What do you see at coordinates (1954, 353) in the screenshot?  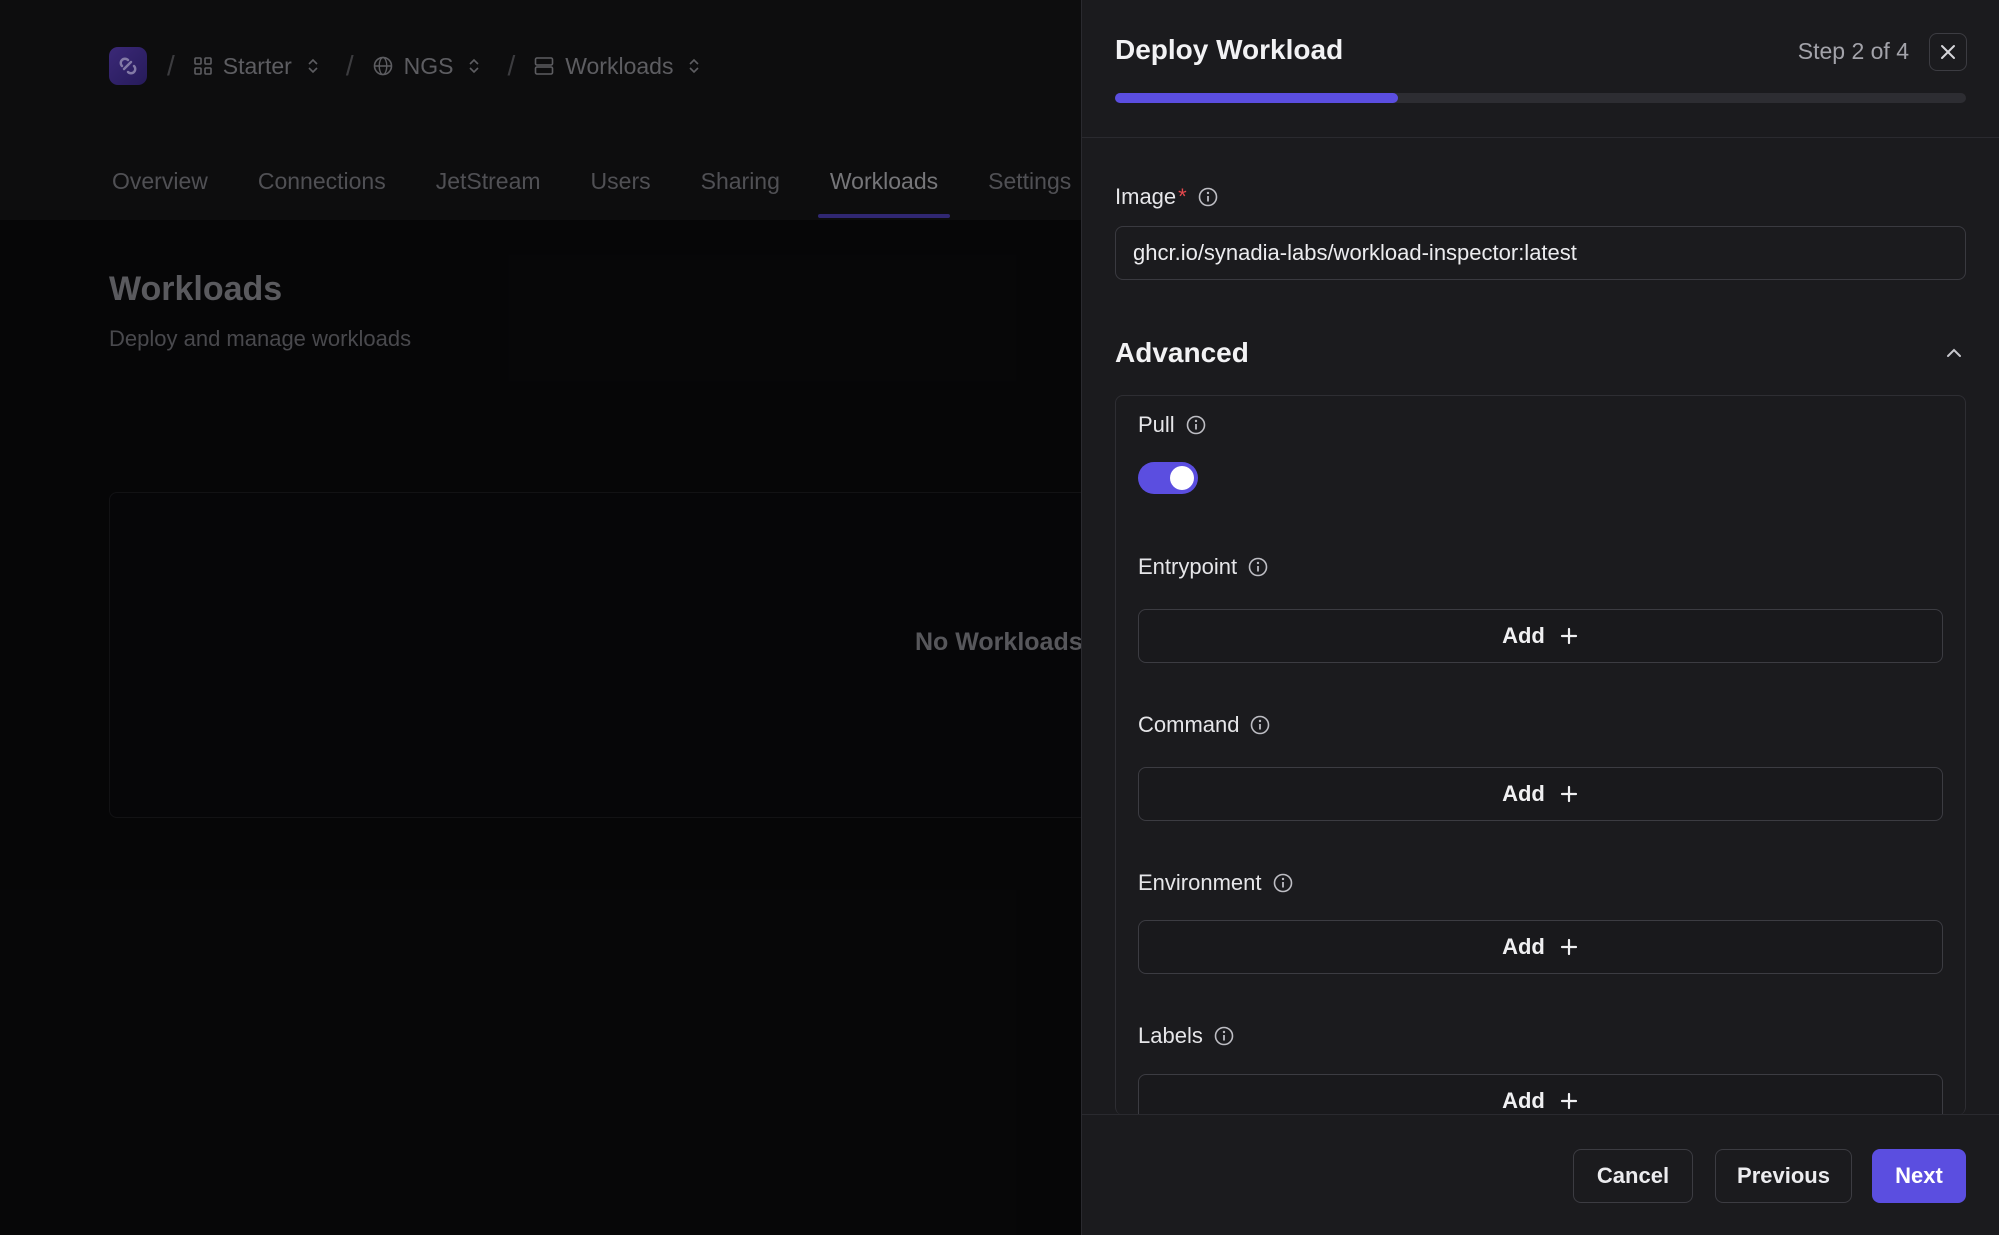 I see `chevron-up-icon` at bounding box center [1954, 353].